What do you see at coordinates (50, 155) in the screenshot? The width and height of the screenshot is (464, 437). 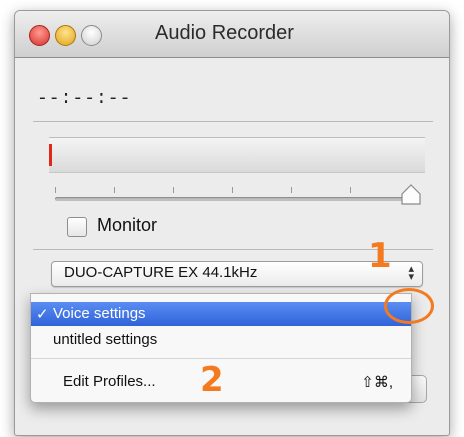 I see `level-meter-fill` at bounding box center [50, 155].